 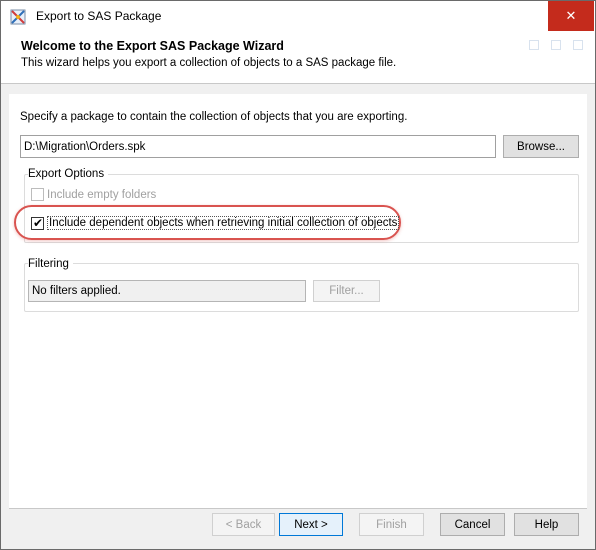 What do you see at coordinates (557, 46) in the screenshot?
I see `banner-decoration-icon` at bounding box center [557, 46].